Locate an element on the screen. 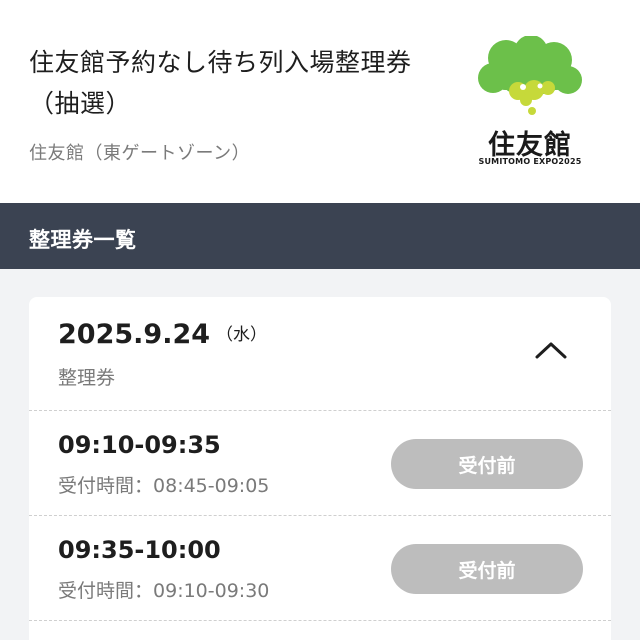 Image resolution: width=640 pixels, height=640 pixels. time-slot-row: 09:10-09:35 受付時間：08:45-09:05 受付前 is located at coordinates (320, 463).